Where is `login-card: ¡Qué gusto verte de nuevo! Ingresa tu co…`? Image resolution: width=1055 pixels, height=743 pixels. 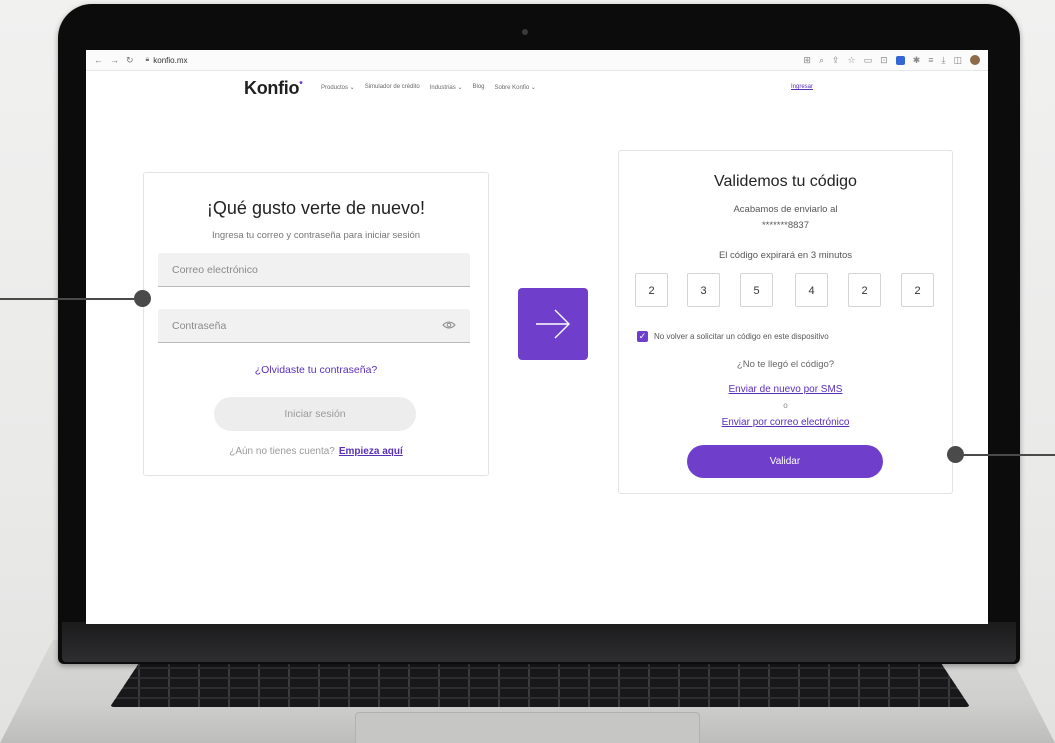
login-card: ¡Qué gusto verte de nuevo! Ingresa tu co… is located at coordinates (316, 324).